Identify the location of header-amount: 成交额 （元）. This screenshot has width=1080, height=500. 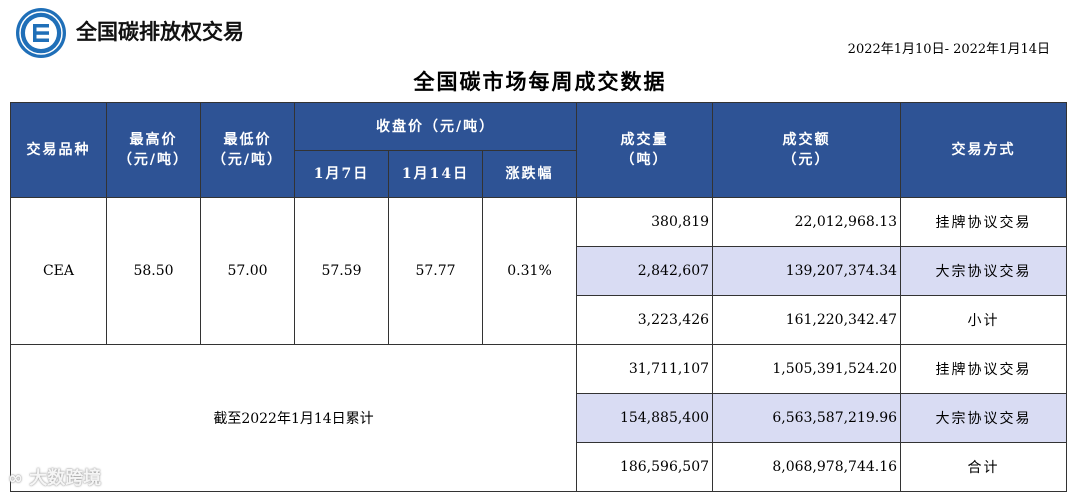
(807, 150).